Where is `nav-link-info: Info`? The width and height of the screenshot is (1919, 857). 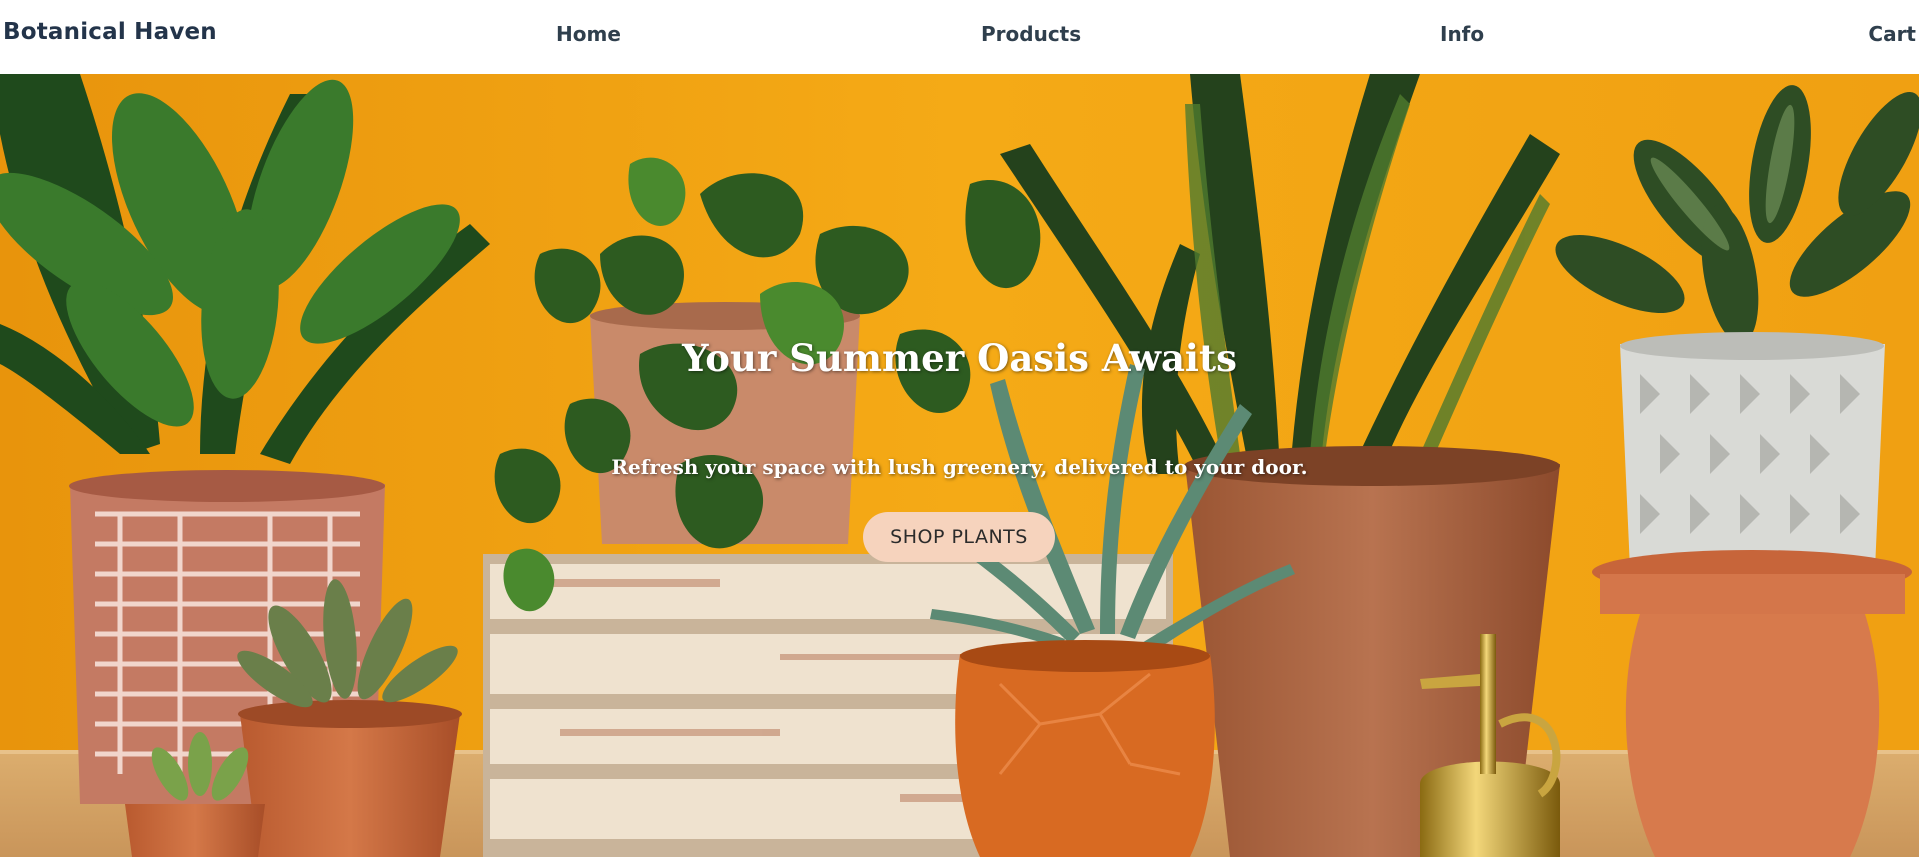 nav-link-info: Info is located at coordinates (1462, 34).